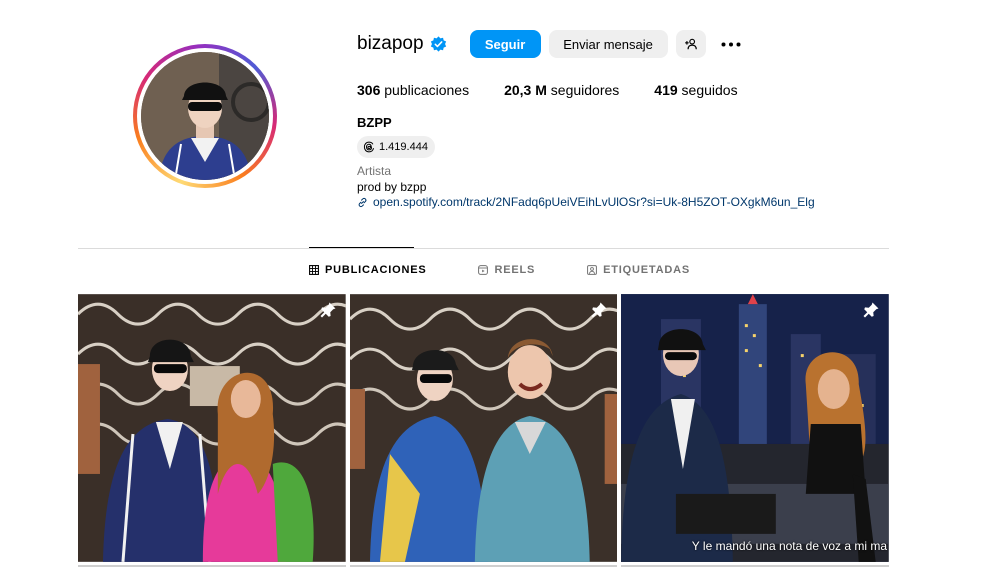 The height and width of the screenshot is (567, 1000). Describe the element at coordinates (438, 44) in the screenshot. I see `verified-badge-icon` at that location.